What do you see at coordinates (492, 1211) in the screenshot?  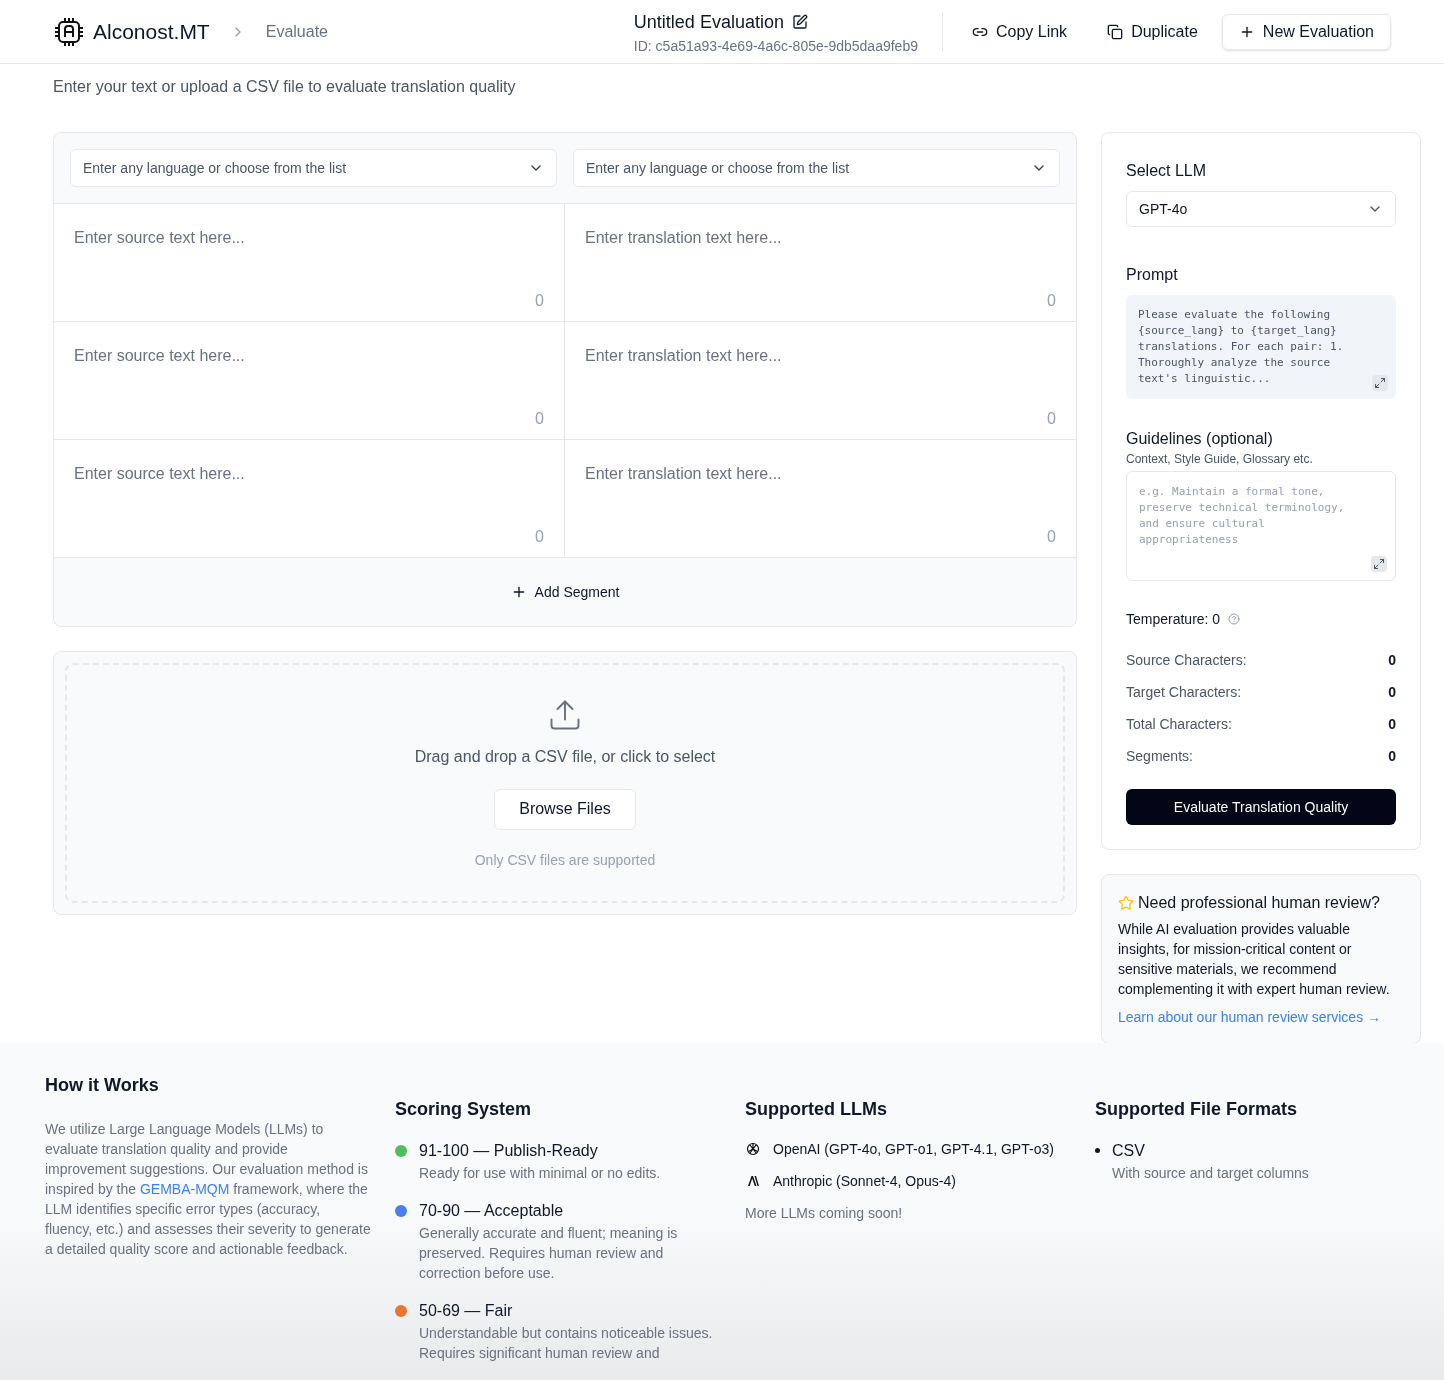 I see `score-range: 70-90 — Acceptable` at bounding box center [492, 1211].